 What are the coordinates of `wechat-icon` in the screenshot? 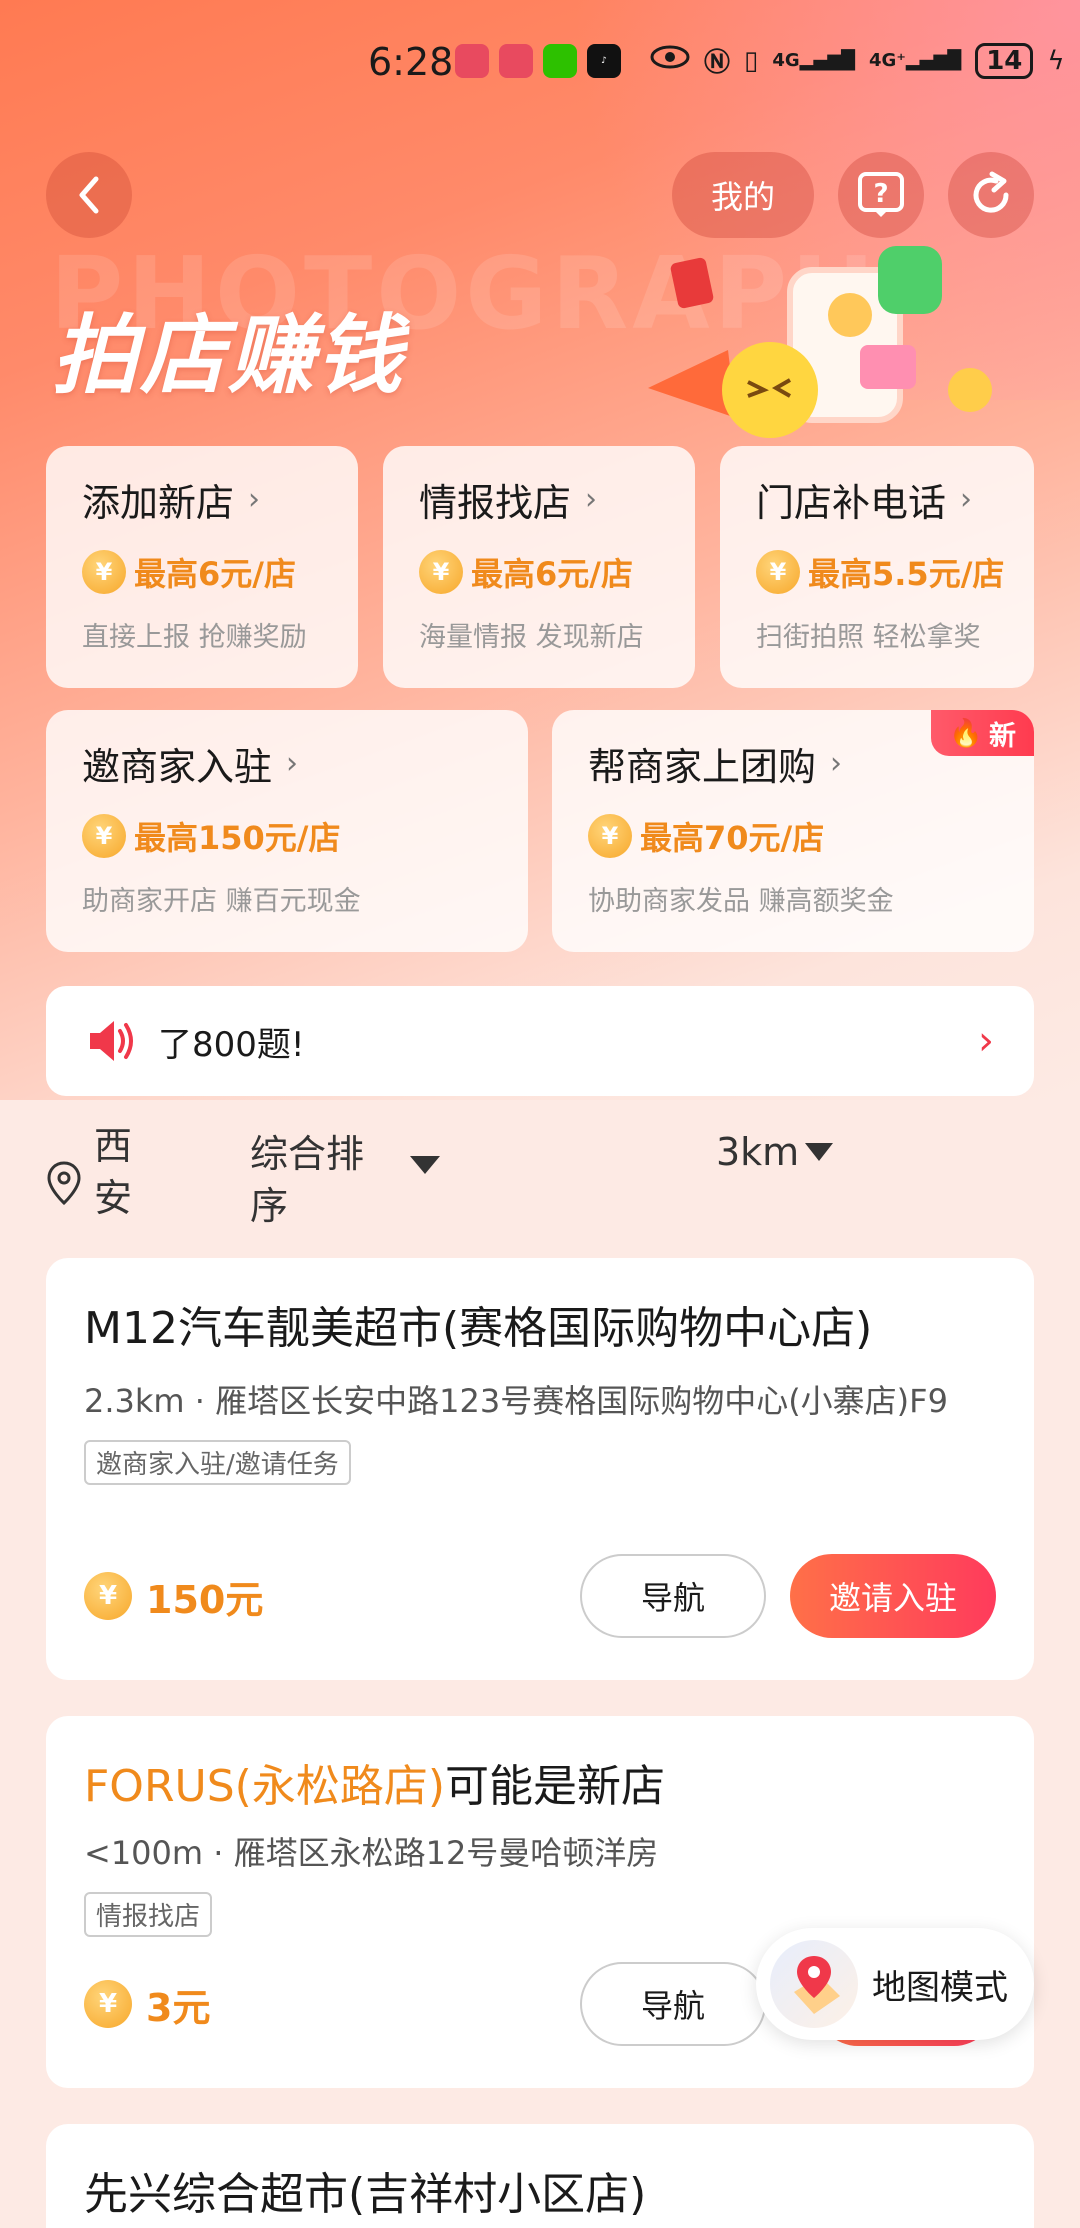 It's located at (560, 61).